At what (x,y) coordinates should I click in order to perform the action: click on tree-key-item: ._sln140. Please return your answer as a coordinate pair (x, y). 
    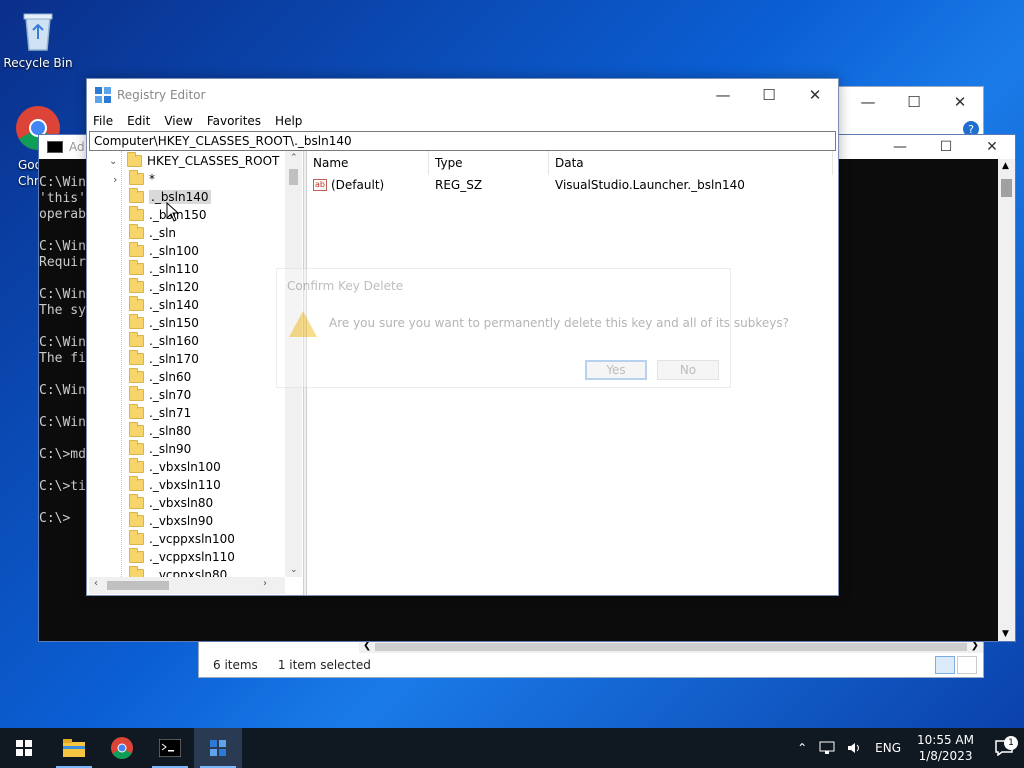
    Looking at the image, I should click on (164, 305).